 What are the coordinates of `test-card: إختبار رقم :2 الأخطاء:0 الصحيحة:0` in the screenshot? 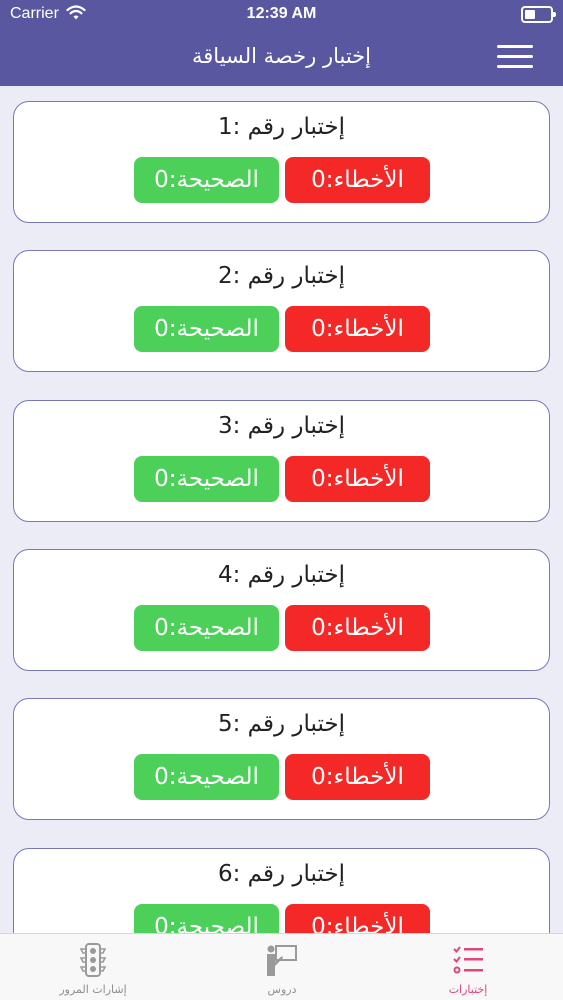 It's located at (281, 311).